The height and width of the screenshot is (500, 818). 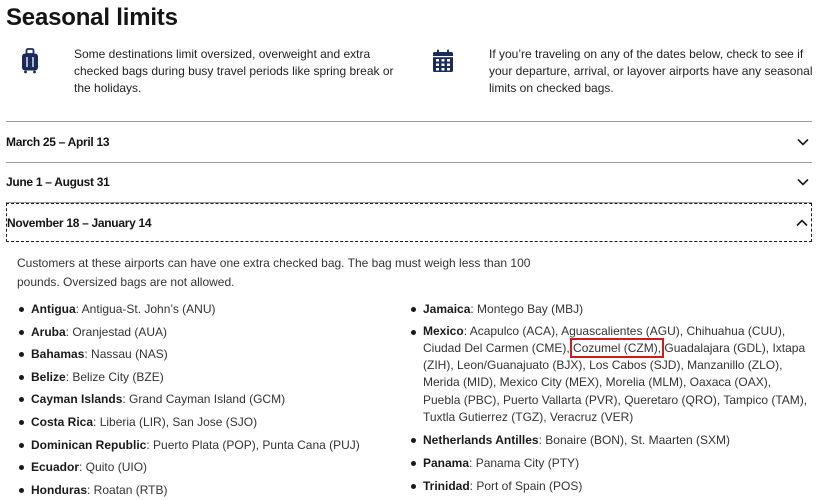 What do you see at coordinates (30, 61) in the screenshot?
I see `luggage-icon` at bounding box center [30, 61].